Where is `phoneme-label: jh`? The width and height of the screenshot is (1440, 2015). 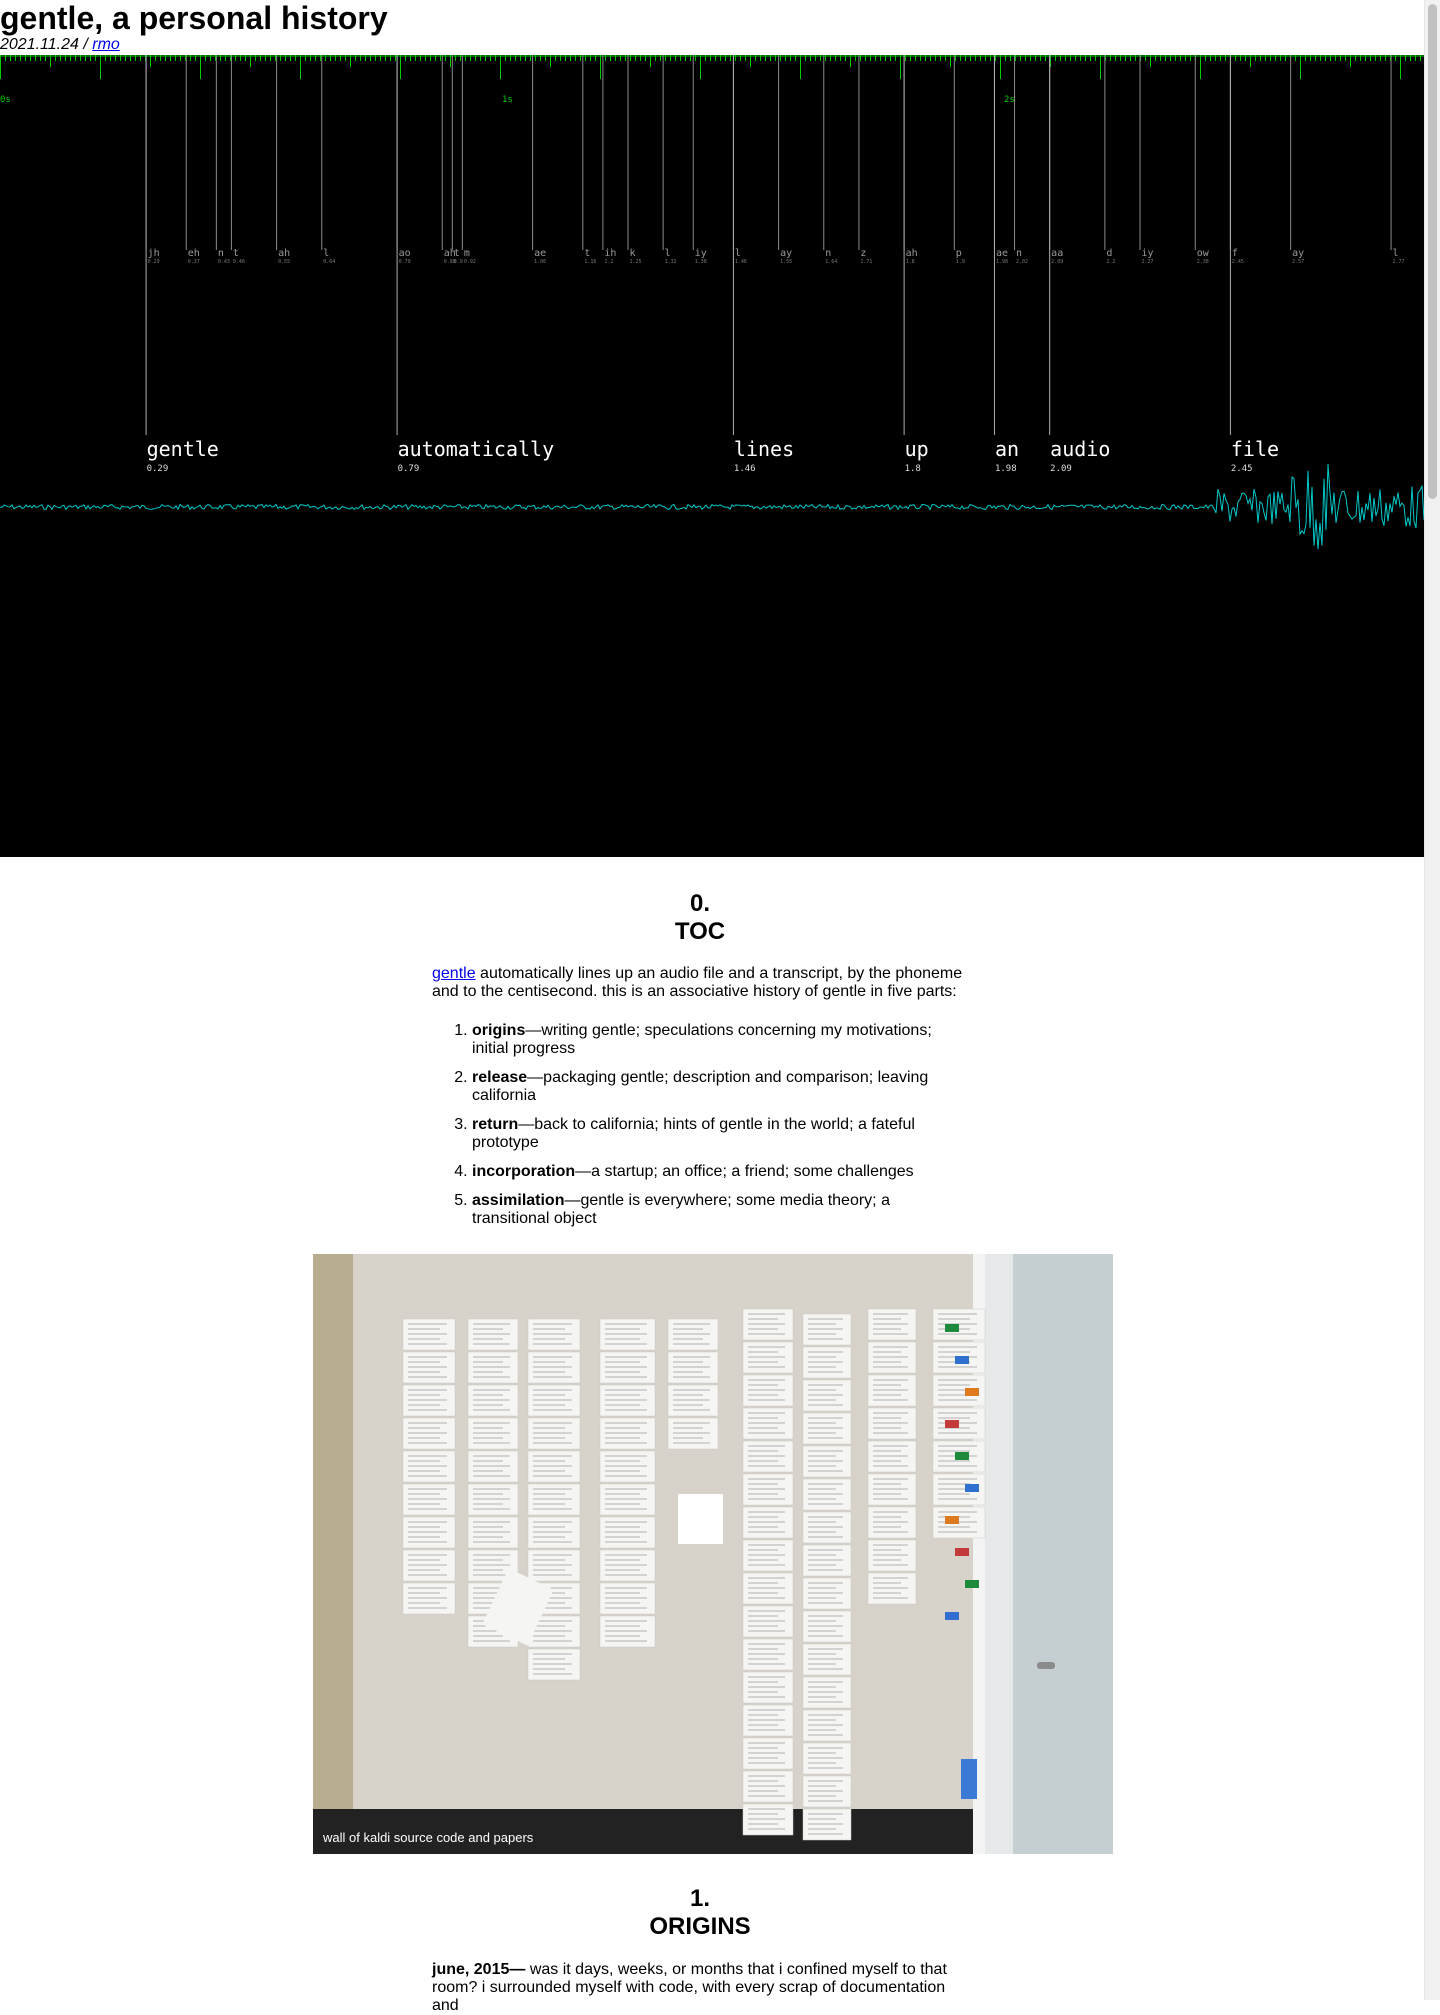
phoneme-label: jh is located at coordinates (154, 253).